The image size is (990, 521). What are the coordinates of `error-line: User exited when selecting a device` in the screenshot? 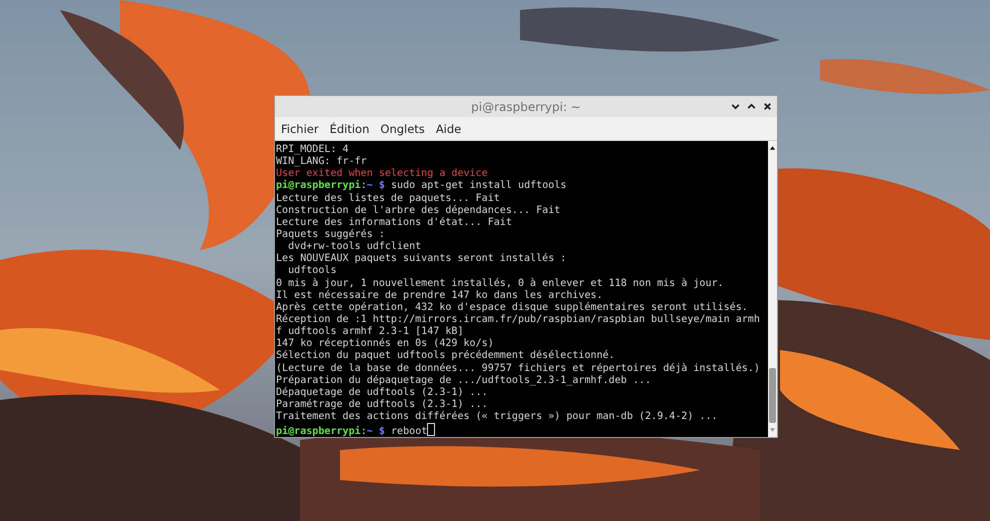 It's located at (382, 174).